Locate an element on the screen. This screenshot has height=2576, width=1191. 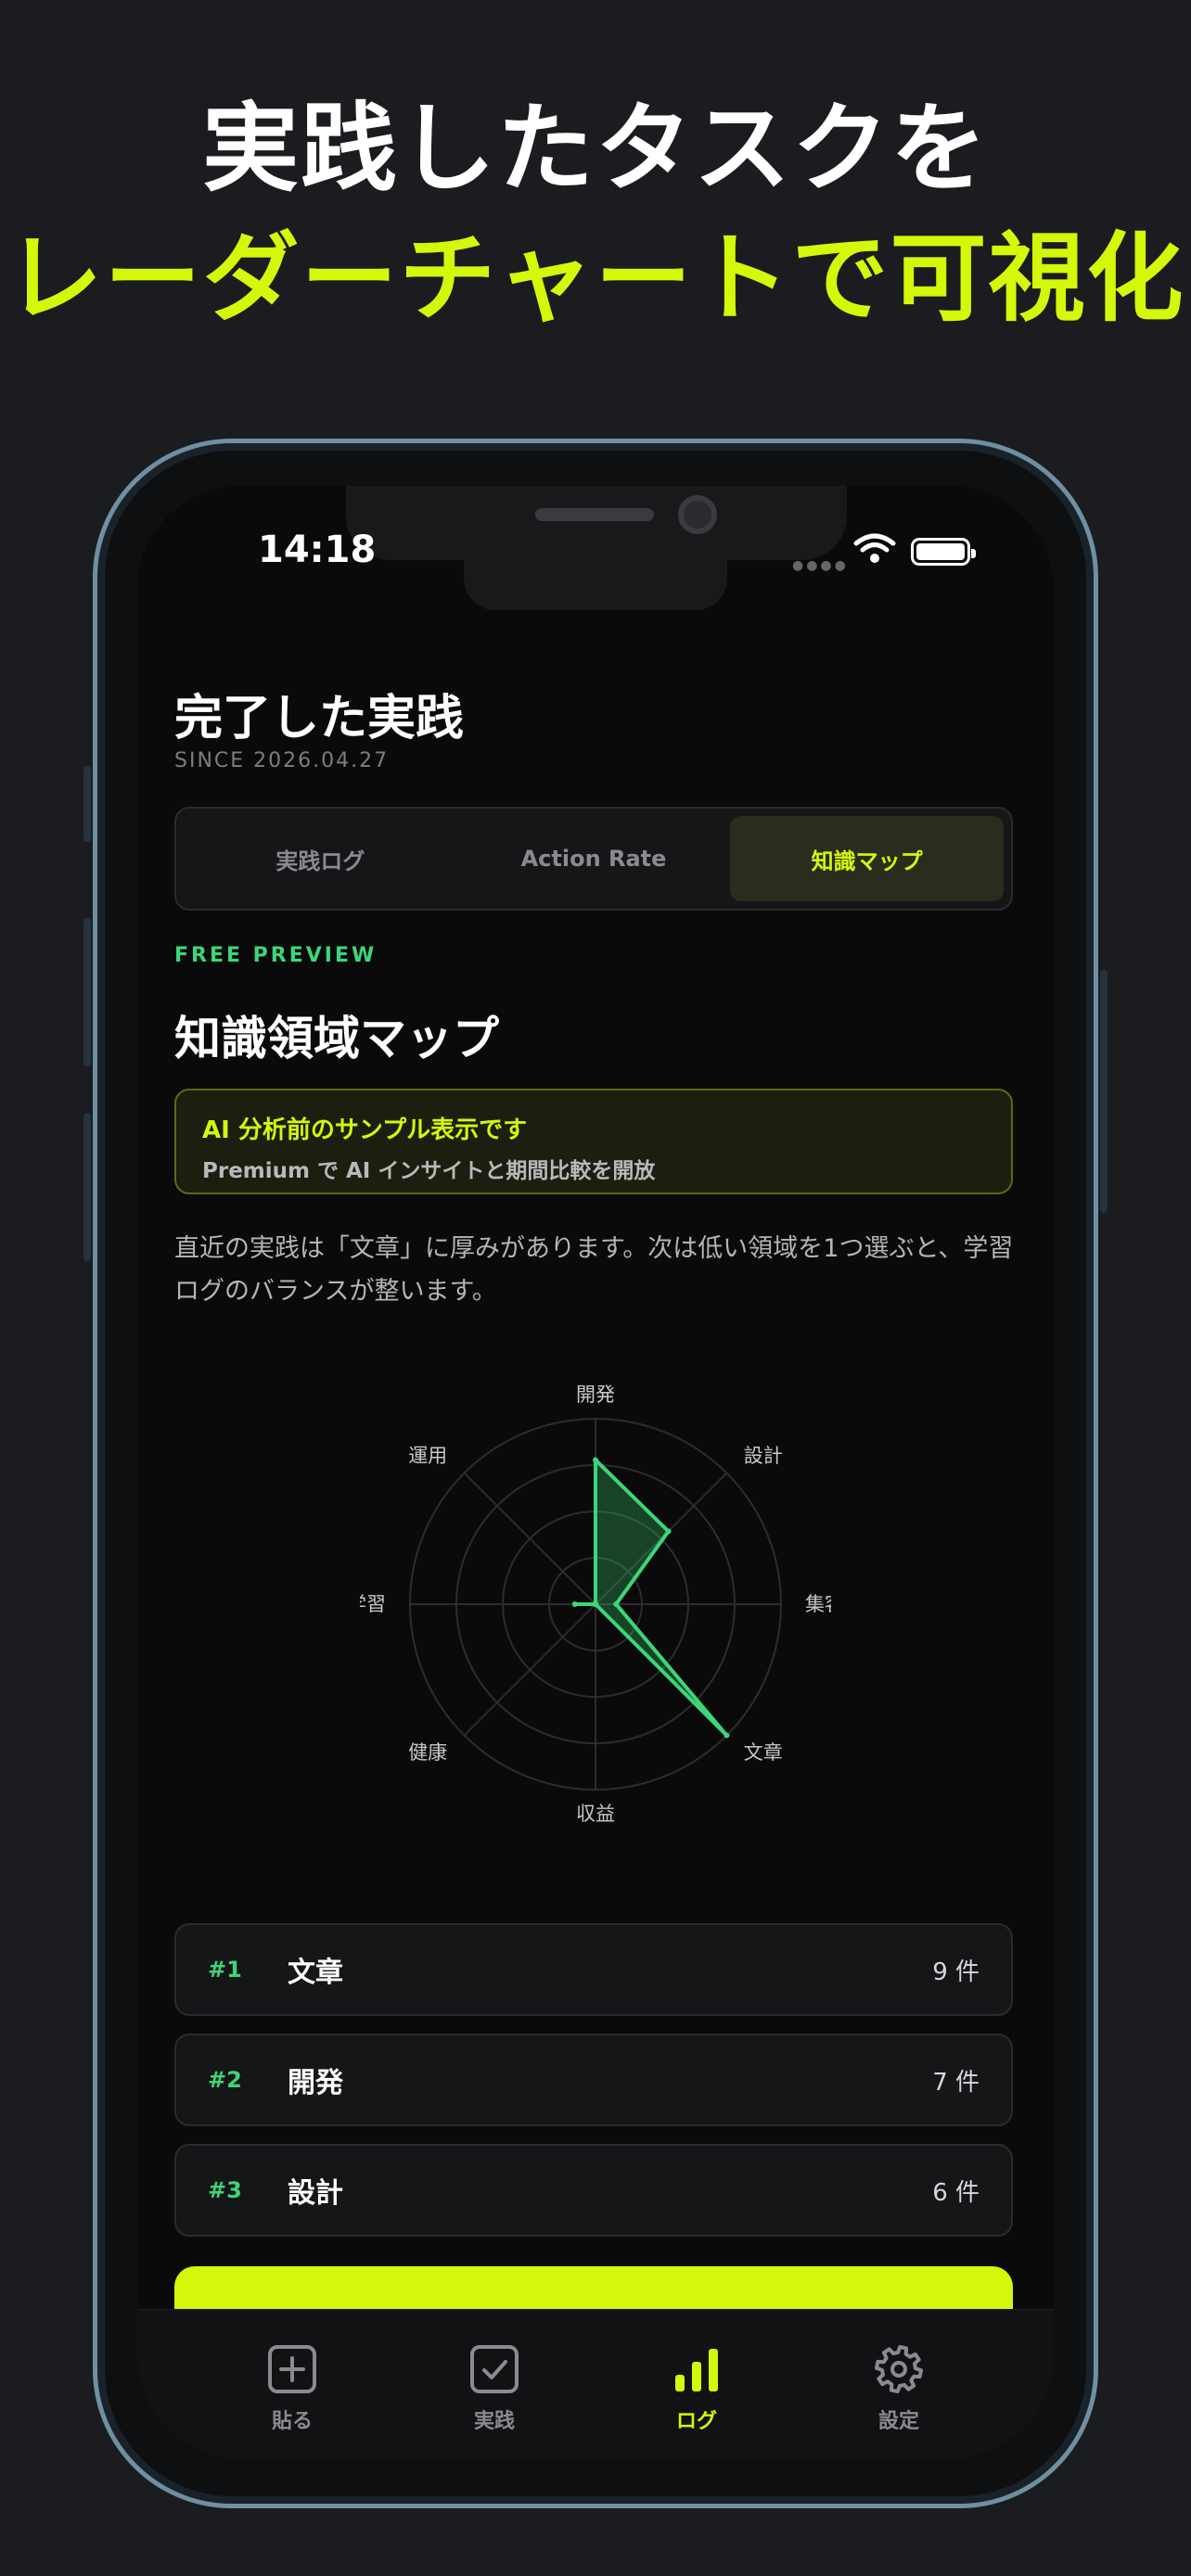
ranking-row: #3 設計 6 件 is located at coordinates (593, 2191).